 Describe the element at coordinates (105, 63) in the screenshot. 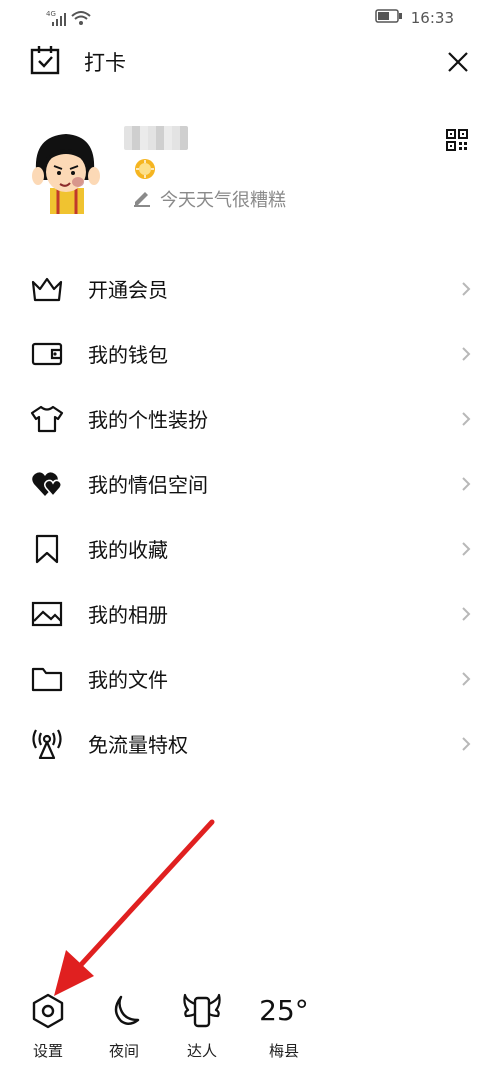

I see `checkin-label: 打卡` at that location.